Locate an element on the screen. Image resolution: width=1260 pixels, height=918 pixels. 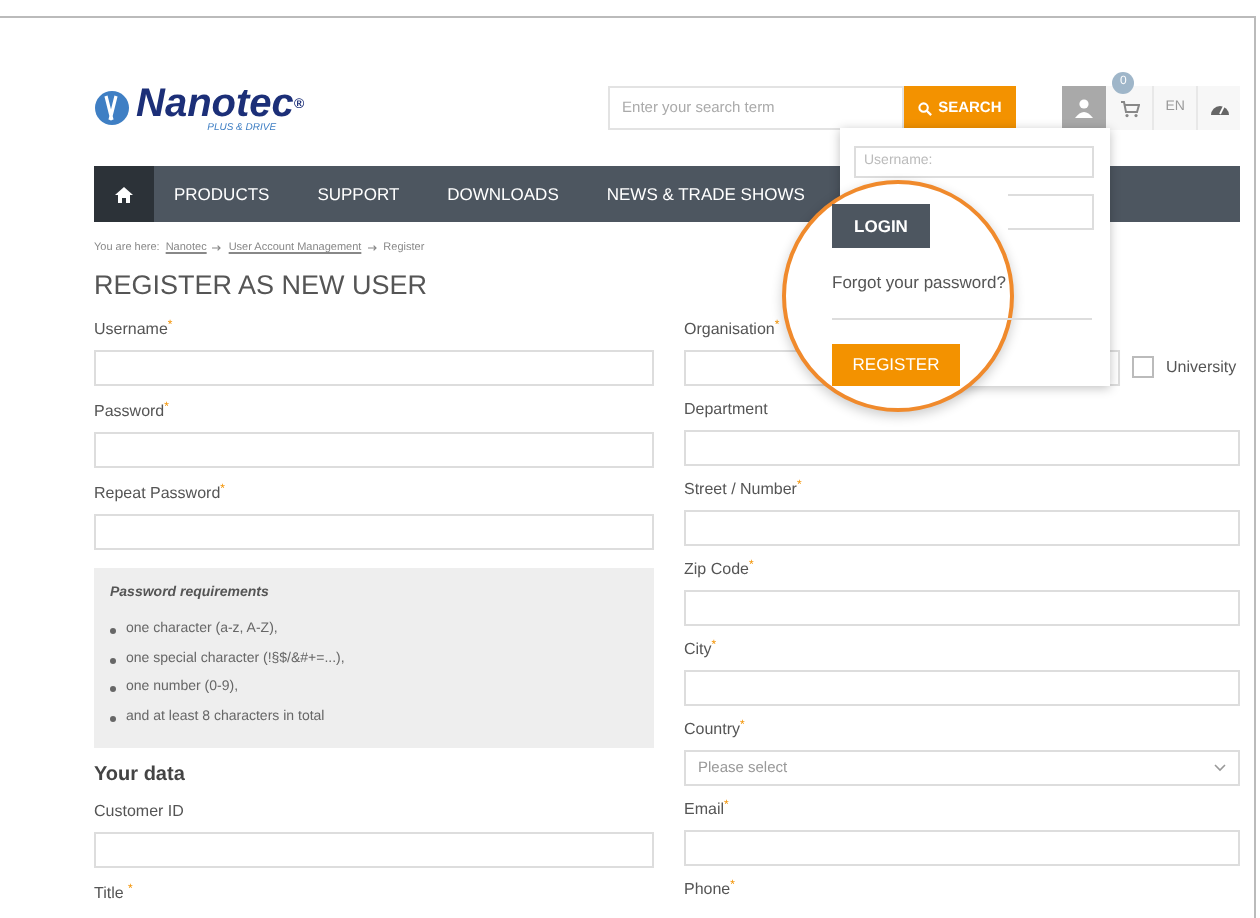
logo-text: Nanotec$^{®}$ is located at coordinates (220, 103).